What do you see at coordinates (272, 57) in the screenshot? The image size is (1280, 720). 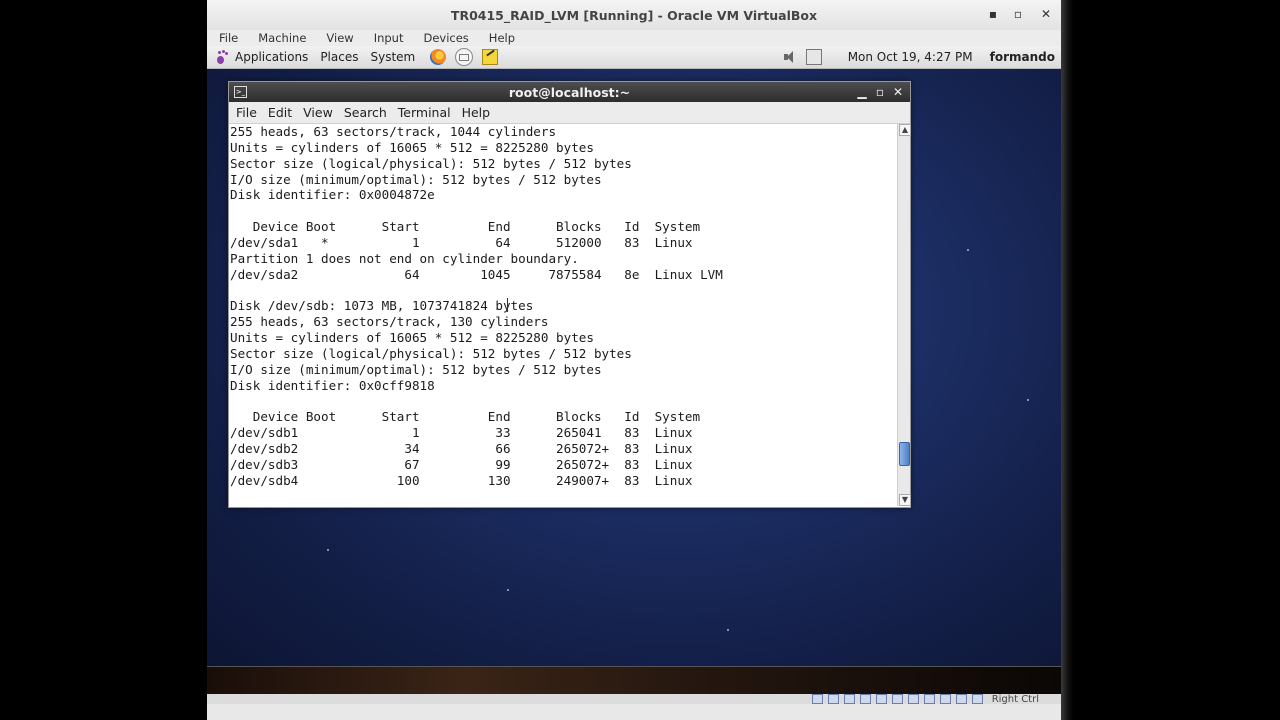 I see `applications-label: Applications` at bounding box center [272, 57].